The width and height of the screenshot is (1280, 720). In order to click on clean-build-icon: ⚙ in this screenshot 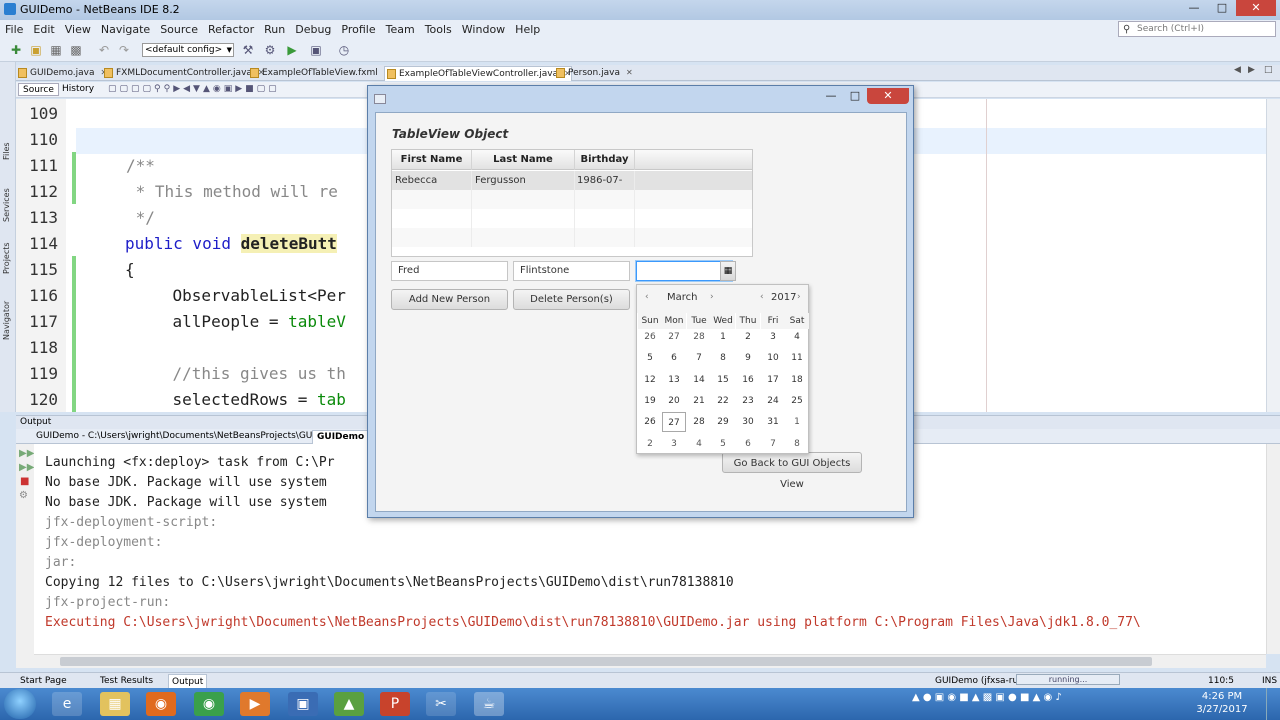, I will do `click(270, 50)`.